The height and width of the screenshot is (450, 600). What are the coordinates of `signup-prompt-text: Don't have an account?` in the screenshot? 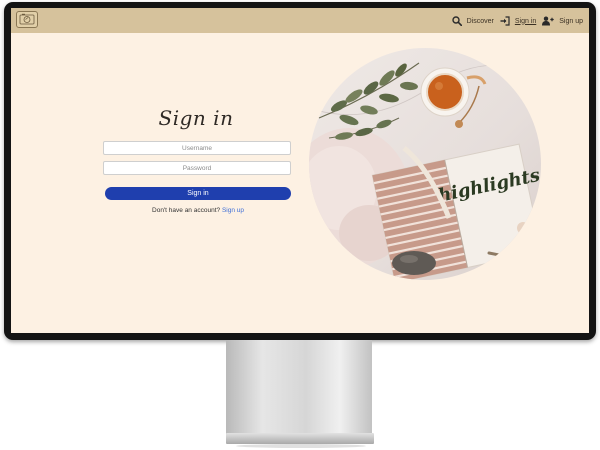 It's located at (186, 210).